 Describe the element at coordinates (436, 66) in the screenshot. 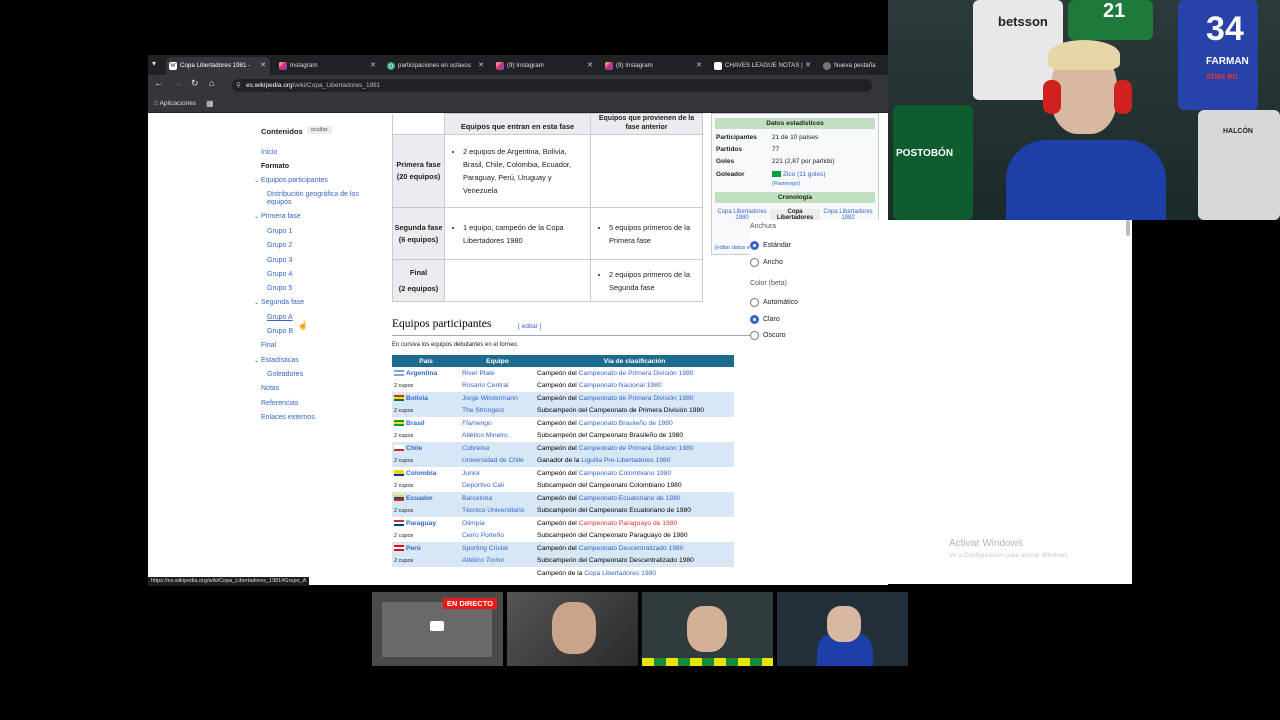

I see `tab-participaciones: participaciones en octavos ✕` at that location.